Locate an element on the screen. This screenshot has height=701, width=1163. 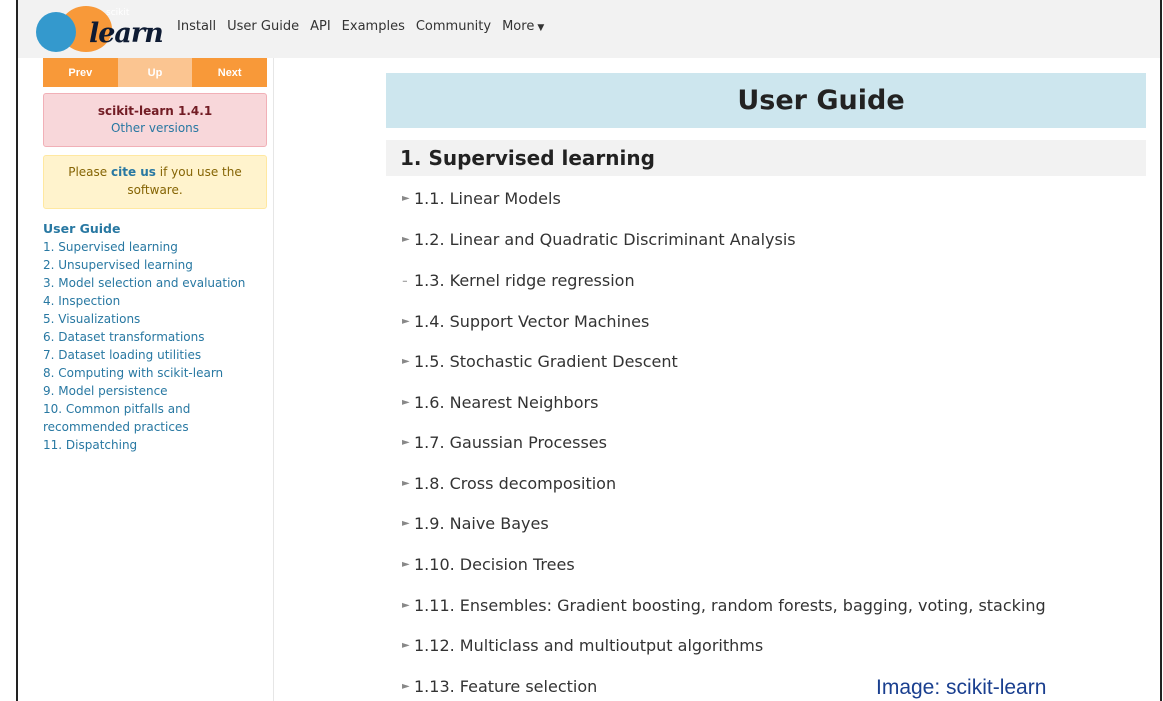
toc-item: 8. Computing with scikit-learn is located at coordinates (158, 373).